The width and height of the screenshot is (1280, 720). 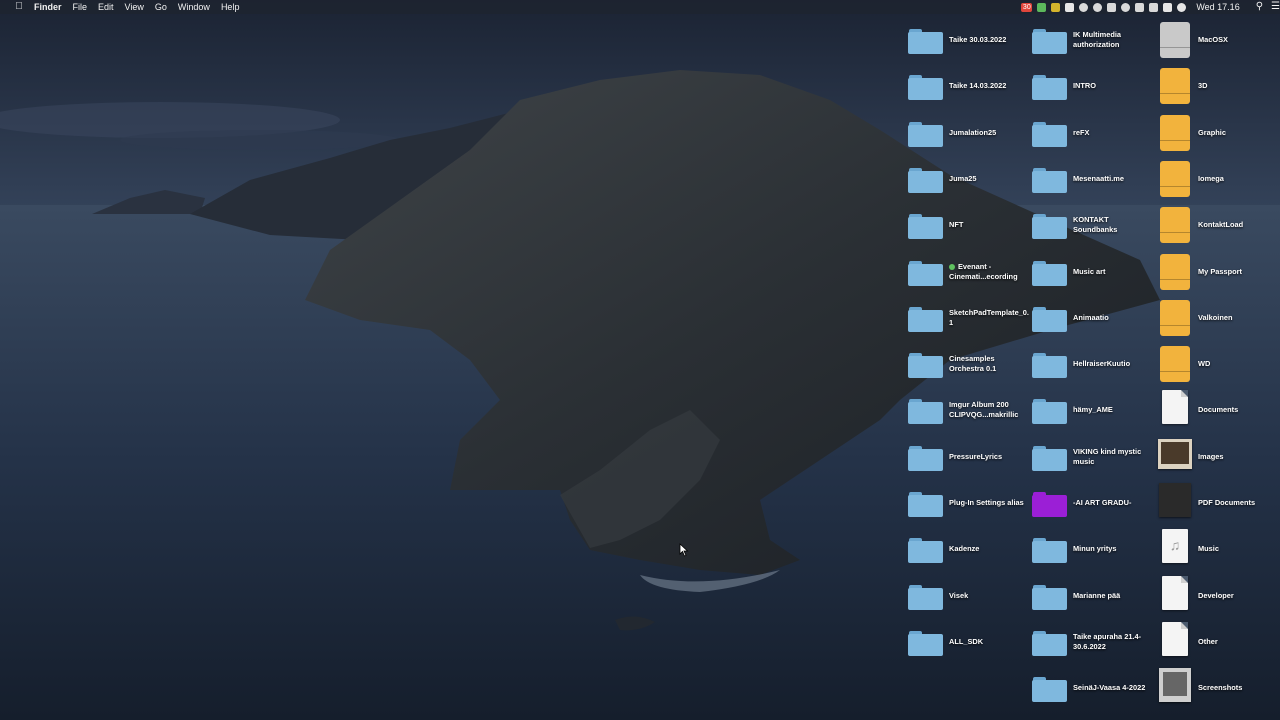 What do you see at coordinates (194, 7) in the screenshot?
I see `menu-window: Window` at bounding box center [194, 7].